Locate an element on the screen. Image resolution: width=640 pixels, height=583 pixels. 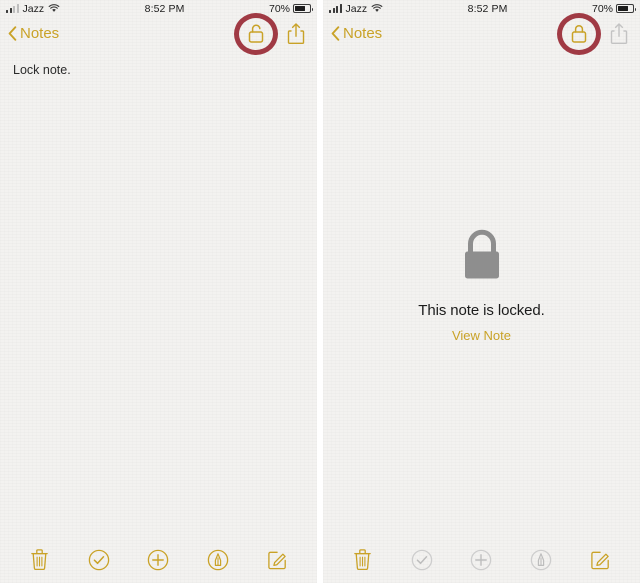
checklist-button is located at coordinates (99, 560).